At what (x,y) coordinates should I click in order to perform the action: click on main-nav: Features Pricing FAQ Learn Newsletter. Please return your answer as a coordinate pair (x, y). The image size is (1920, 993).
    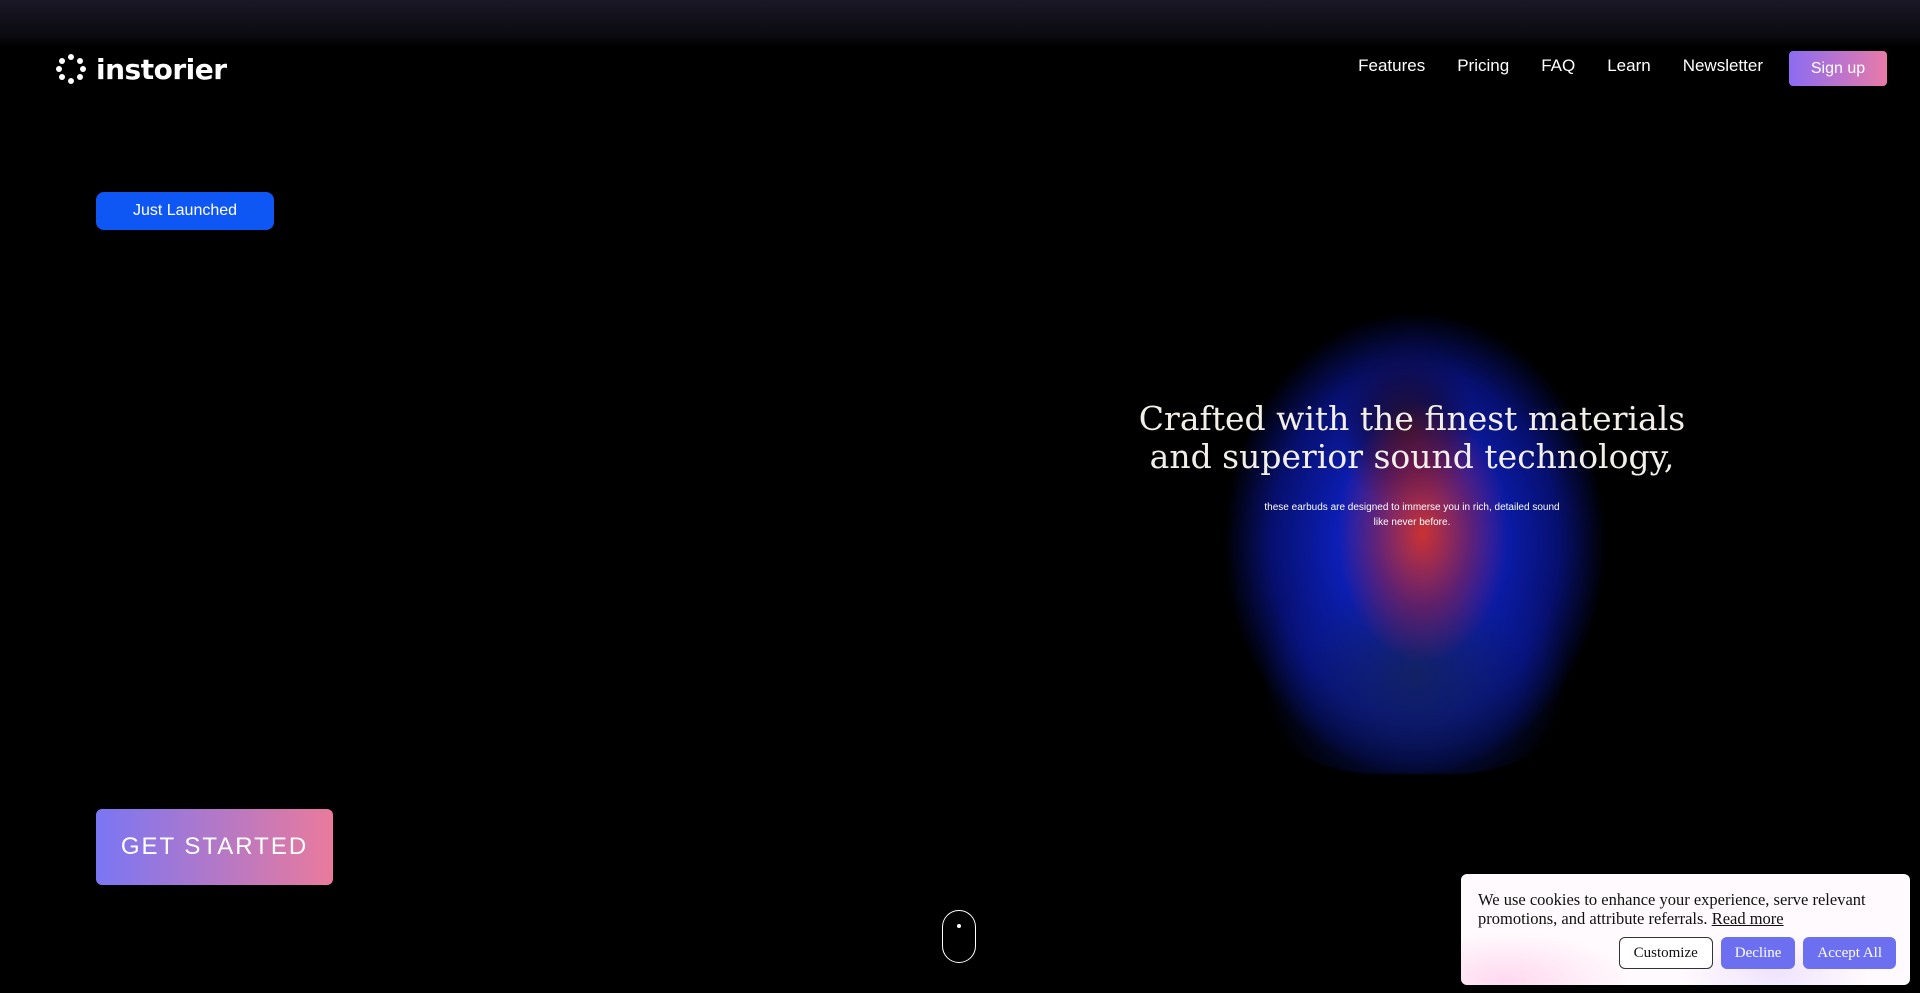
    Looking at the image, I should click on (1560, 66).